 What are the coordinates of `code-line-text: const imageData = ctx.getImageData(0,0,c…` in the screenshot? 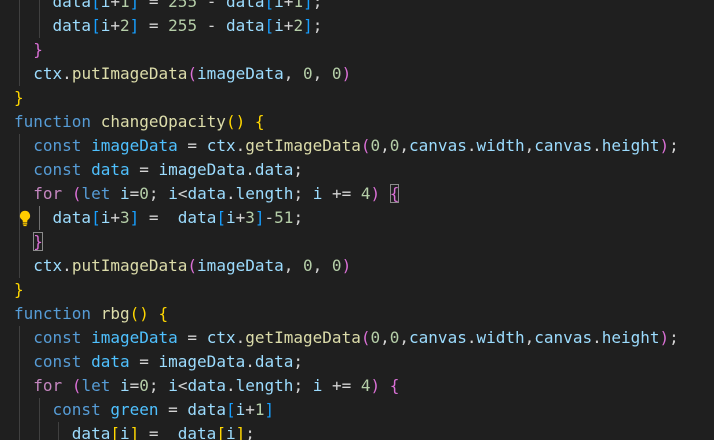 It's located at (346, 146).